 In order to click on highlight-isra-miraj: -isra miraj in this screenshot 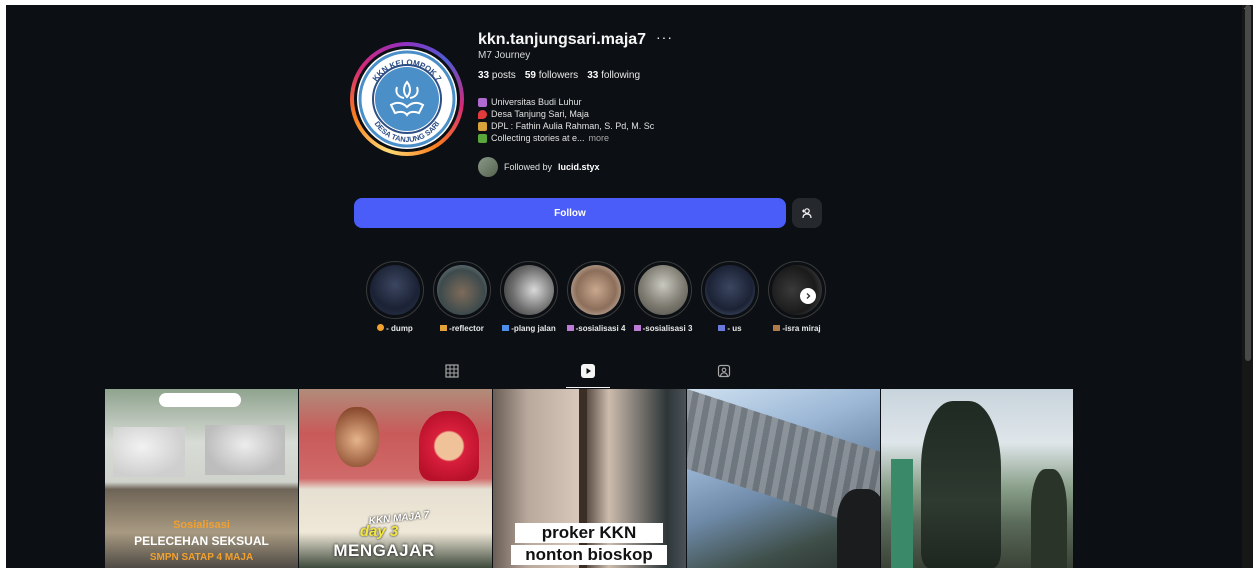, I will do `click(797, 297)`.